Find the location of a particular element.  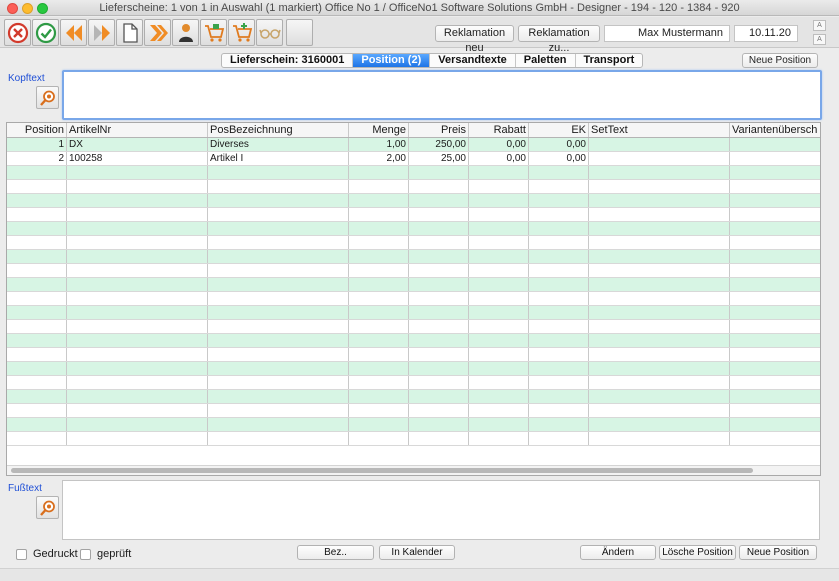

tab-transport: Transport is located at coordinates (609, 60).